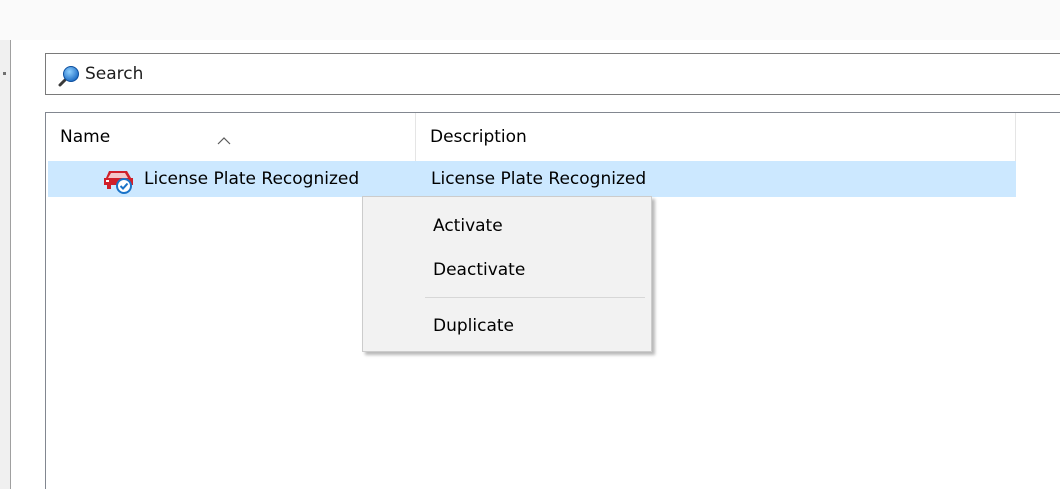 This screenshot has width=1060, height=489. Describe the element at coordinates (530, 20) in the screenshot. I see `window-top-strip` at that location.